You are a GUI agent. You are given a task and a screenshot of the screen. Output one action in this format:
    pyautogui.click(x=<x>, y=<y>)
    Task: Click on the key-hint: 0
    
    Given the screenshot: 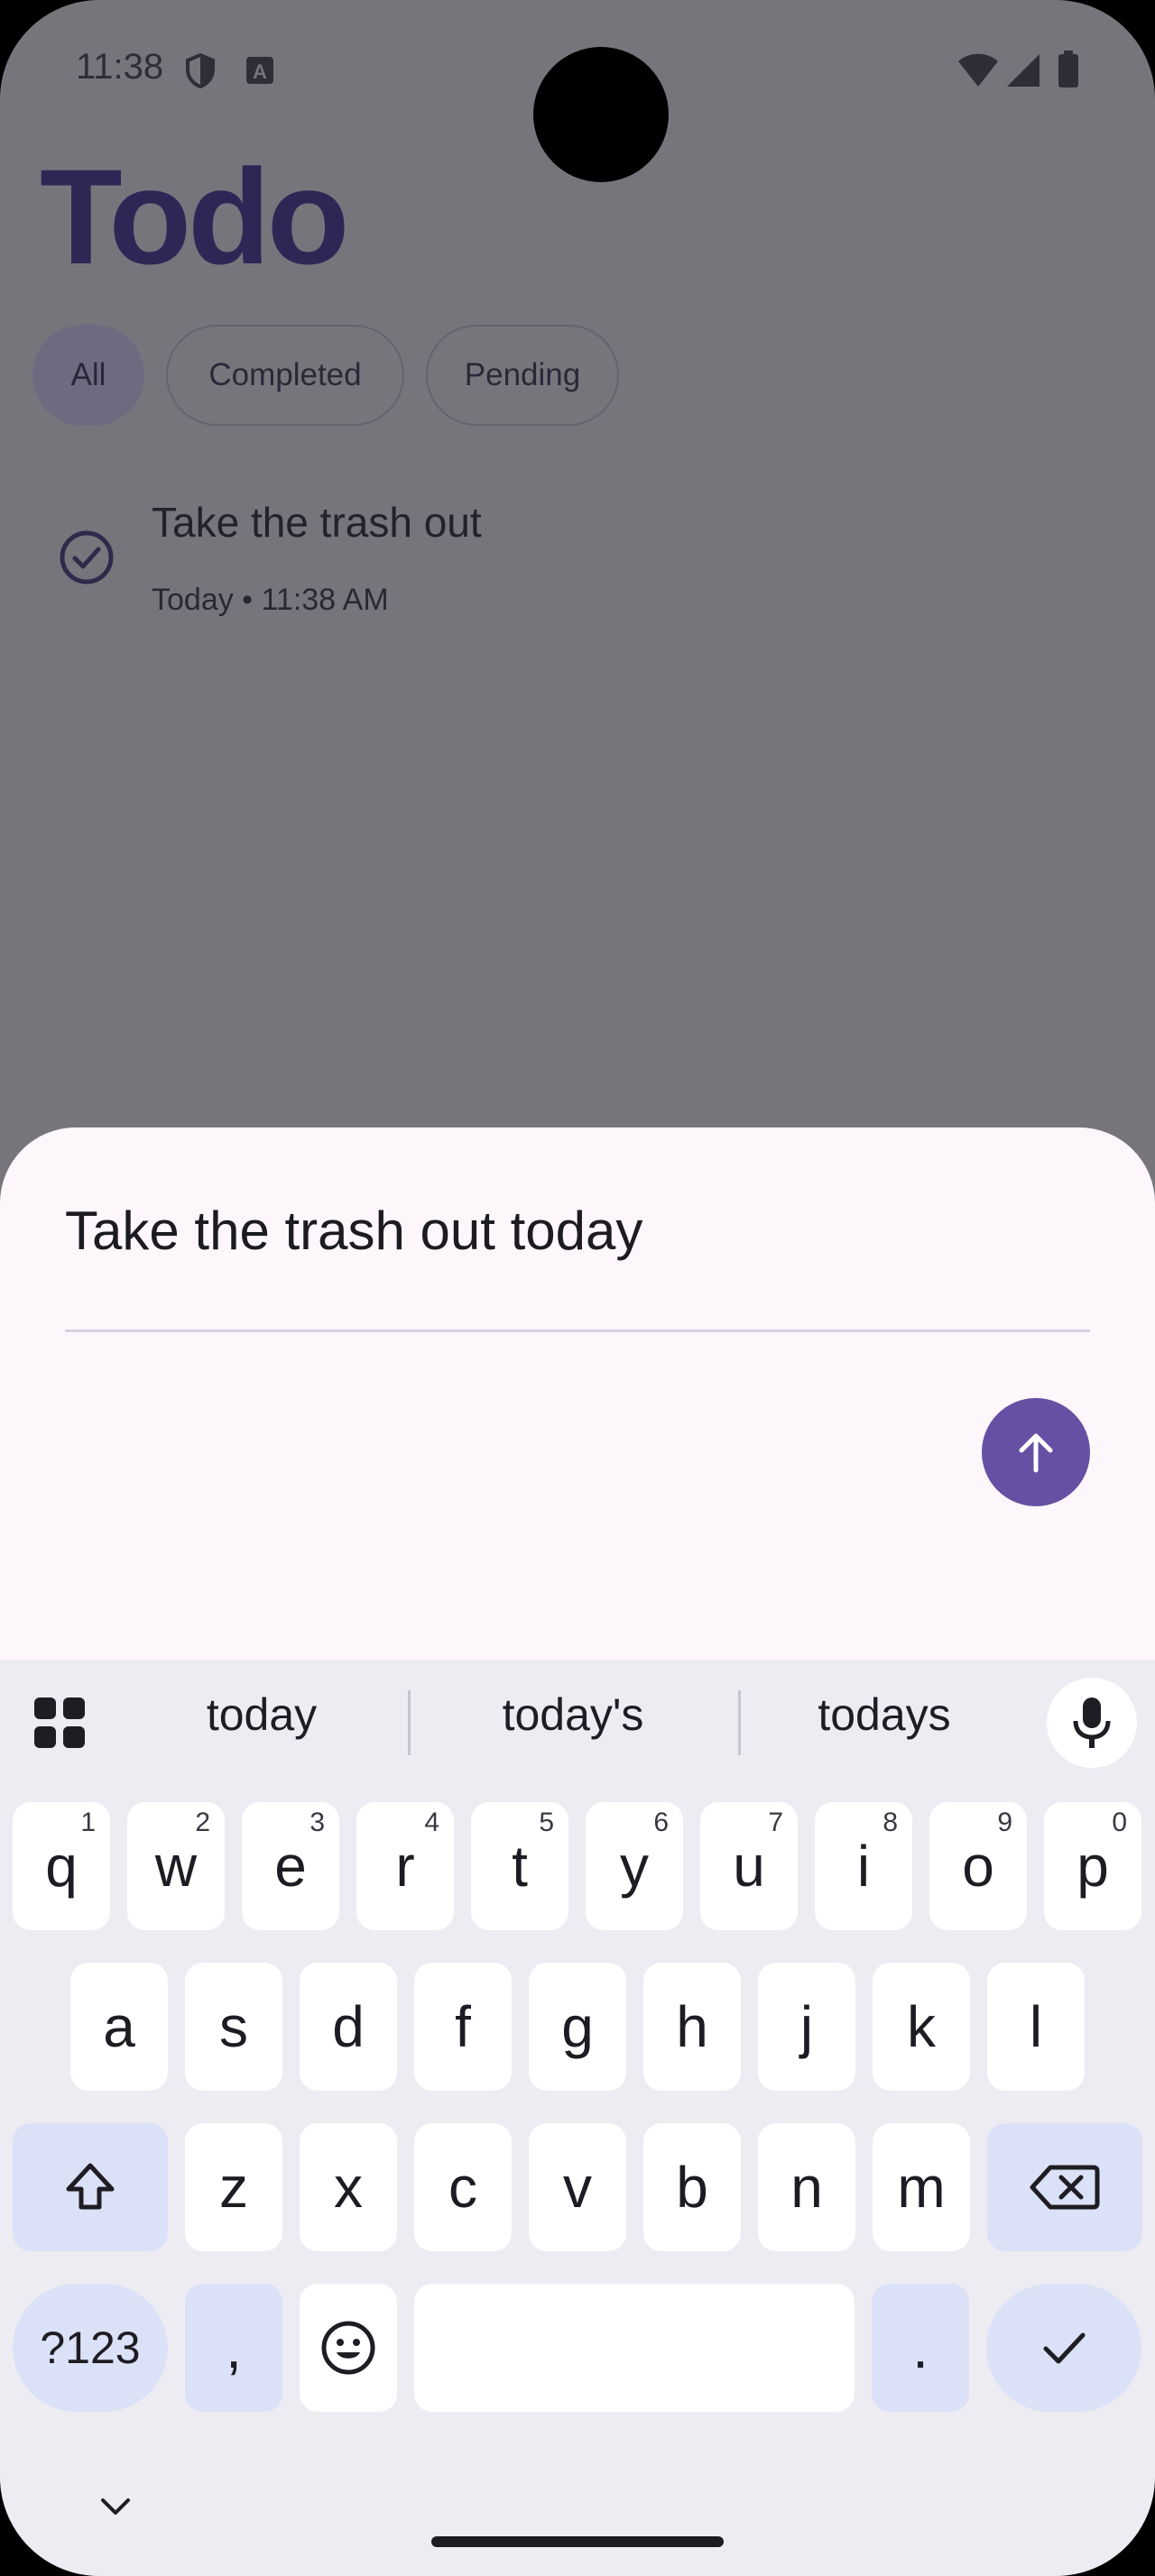 What is the action you would take?
    pyautogui.click(x=1119, y=1822)
    